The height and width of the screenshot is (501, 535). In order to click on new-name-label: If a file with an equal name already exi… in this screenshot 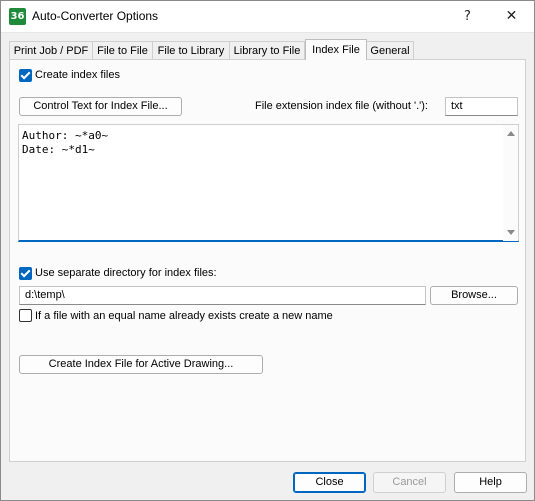, I will do `click(184, 316)`.